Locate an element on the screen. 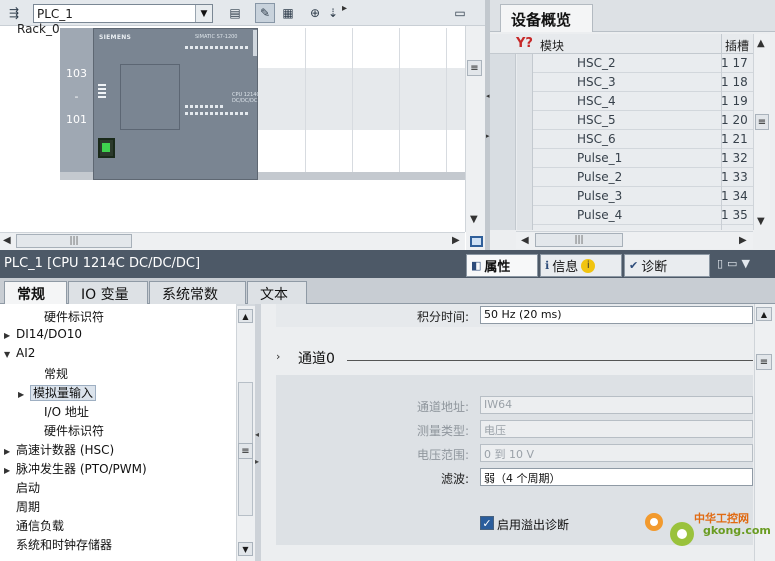 This screenshot has width=775, height=561. overflow-diagnostics-label: 启用溢出诊断 is located at coordinates (533, 524).